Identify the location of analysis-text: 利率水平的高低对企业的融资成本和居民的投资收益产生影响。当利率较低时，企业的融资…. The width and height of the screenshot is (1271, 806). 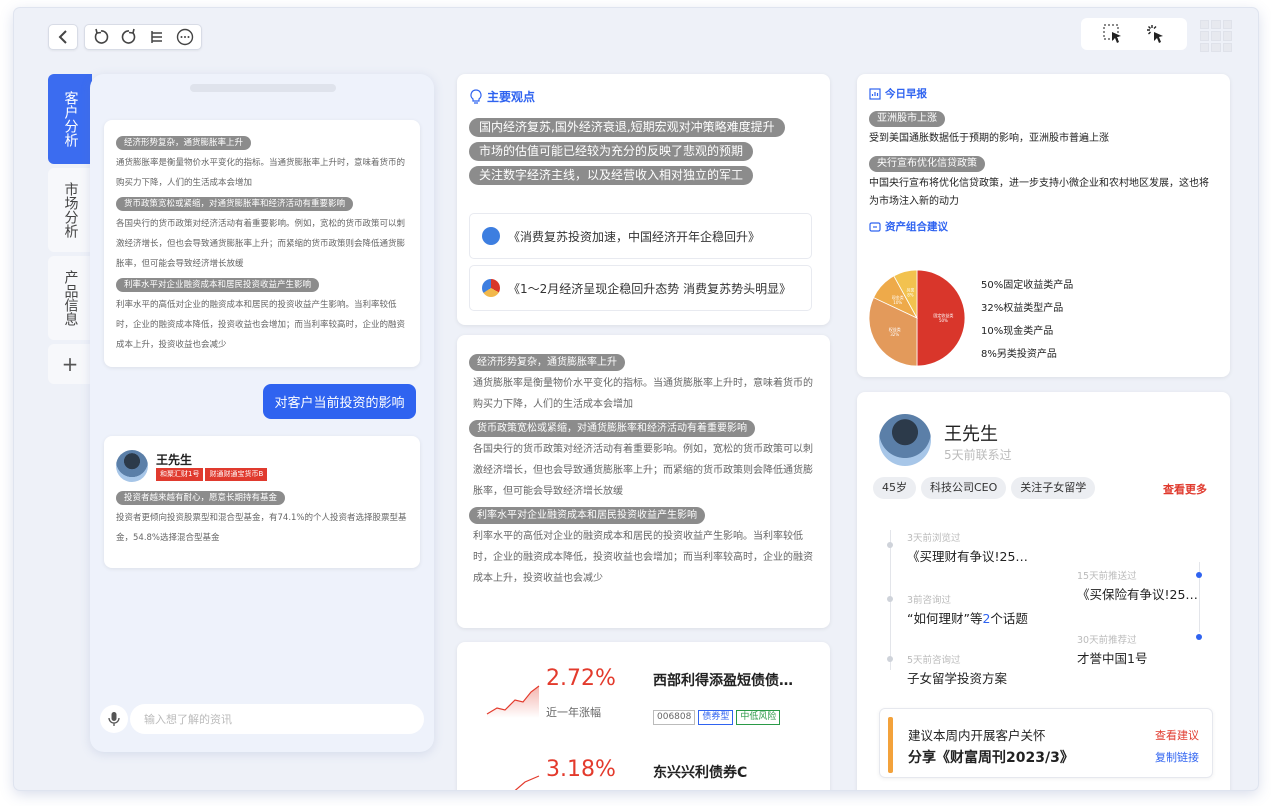
(643, 557).